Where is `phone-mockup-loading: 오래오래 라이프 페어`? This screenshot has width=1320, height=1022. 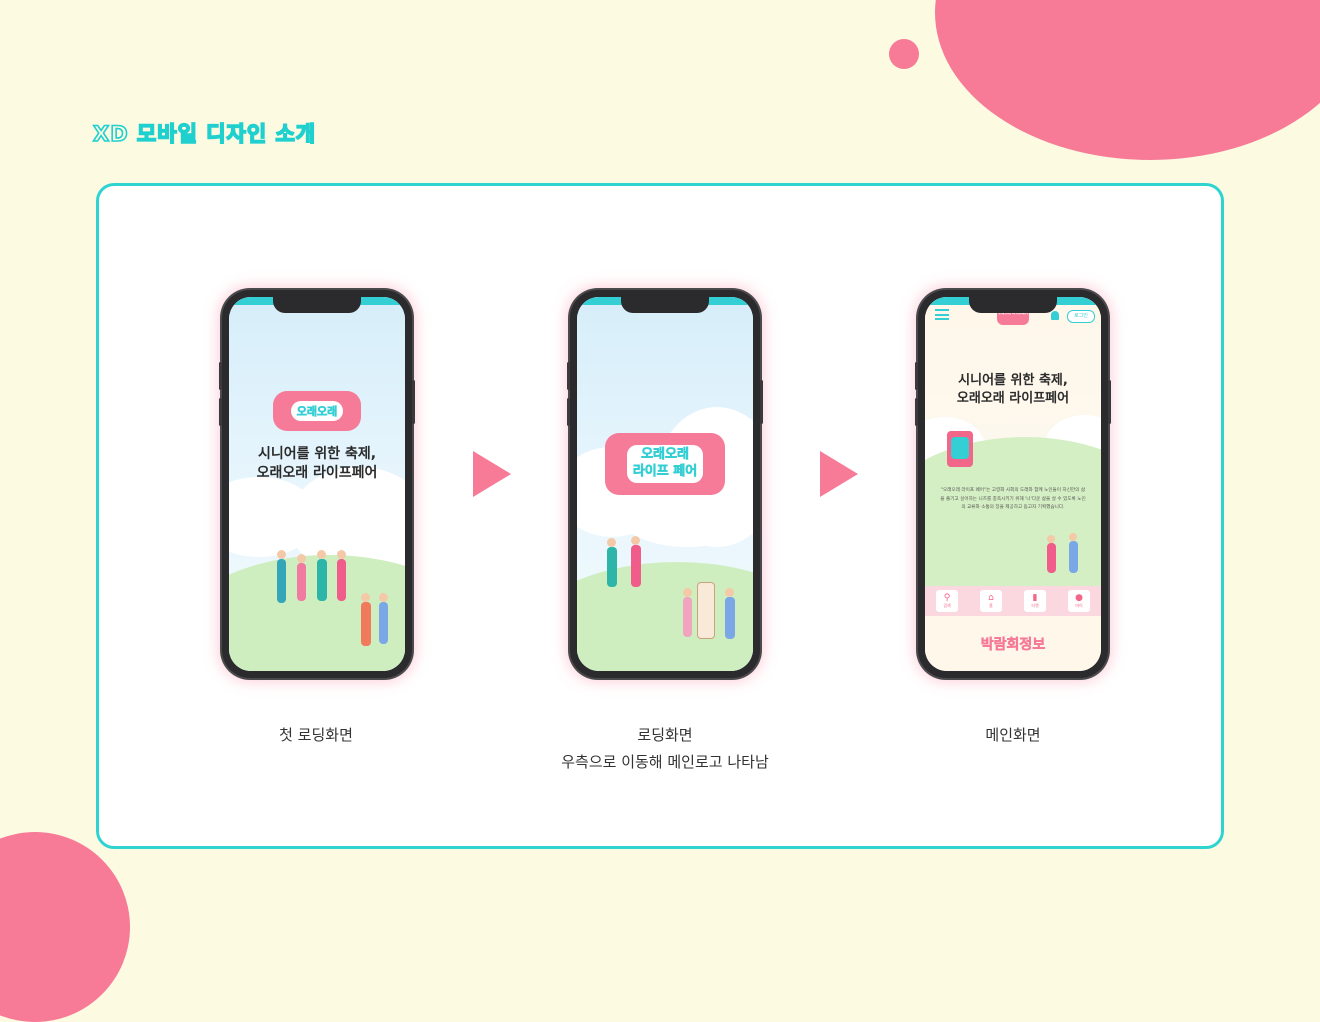
phone-mockup-loading: 오래오래 라이프 페어 is located at coordinates (665, 484).